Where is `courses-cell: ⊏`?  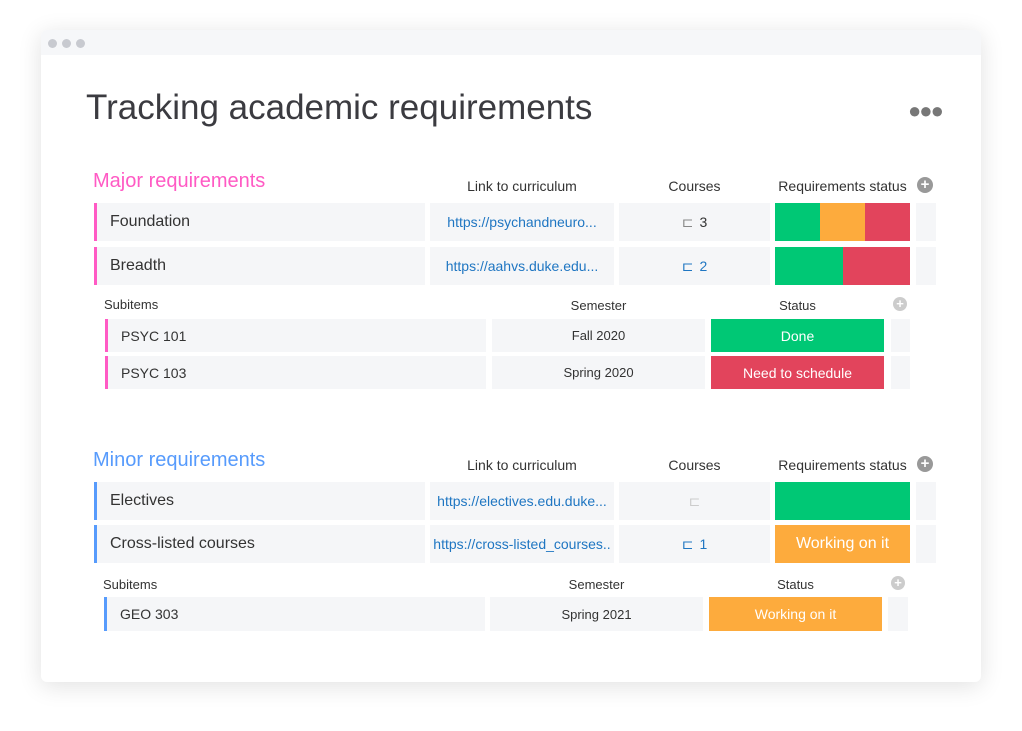 courses-cell: ⊏ is located at coordinates (694, 501).